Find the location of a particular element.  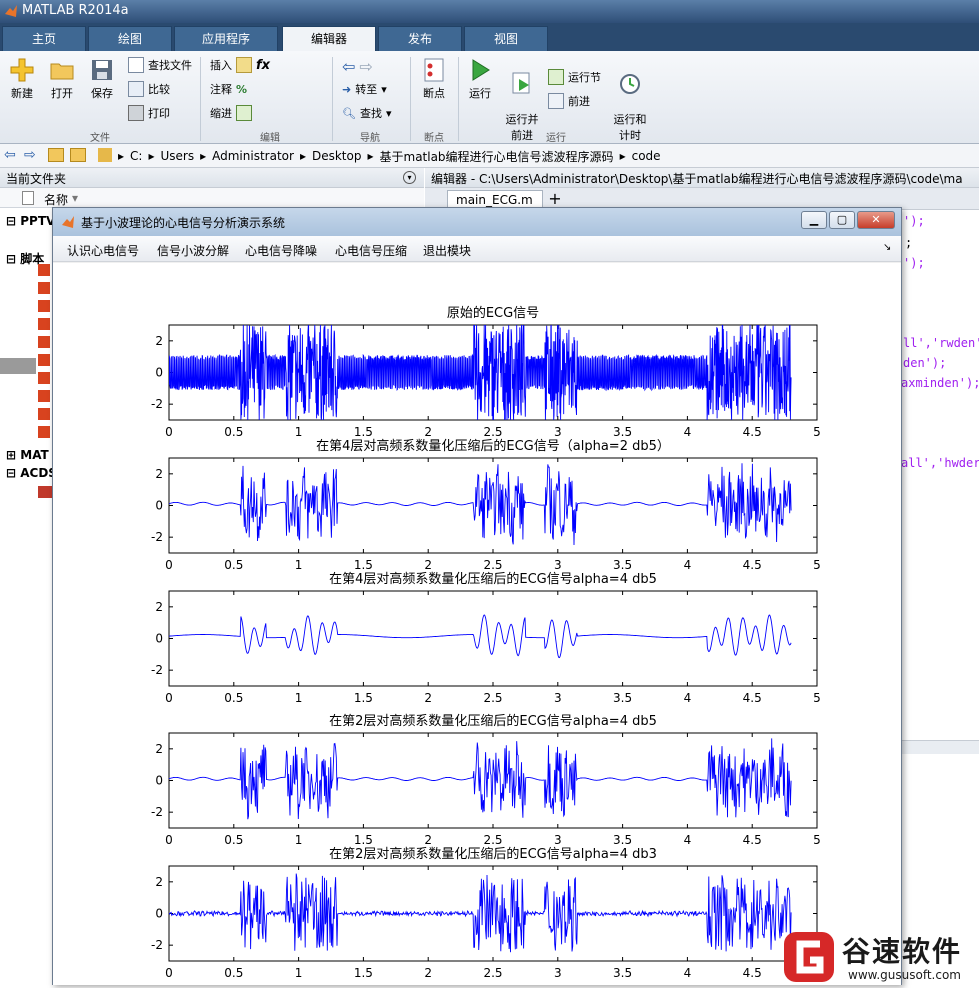

pane-menu-icon: ▾ is located at coordinates (409, 177).